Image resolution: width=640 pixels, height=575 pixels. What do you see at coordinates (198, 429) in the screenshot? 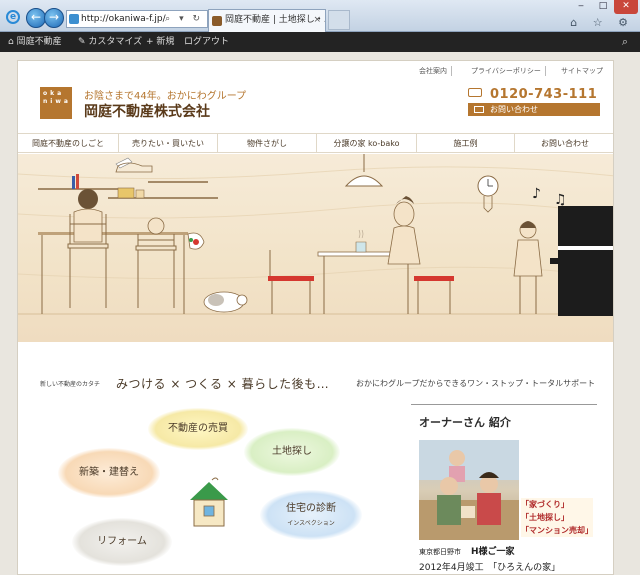
I see `bubble-buy-sell: 不動産の売買` at bounding box center [198, 429].